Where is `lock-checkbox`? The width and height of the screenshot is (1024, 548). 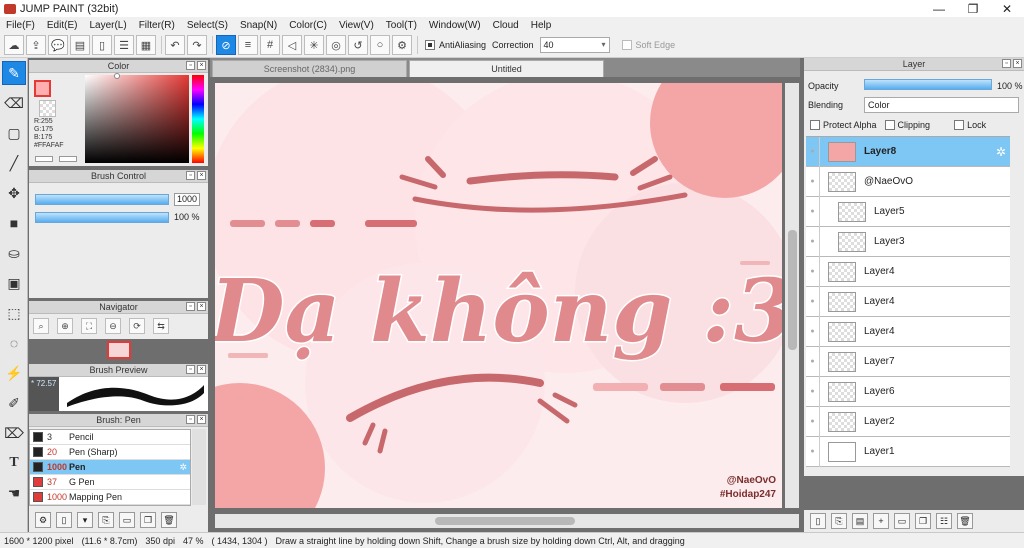 lock-checkbox is located at coordinates (959, 125).